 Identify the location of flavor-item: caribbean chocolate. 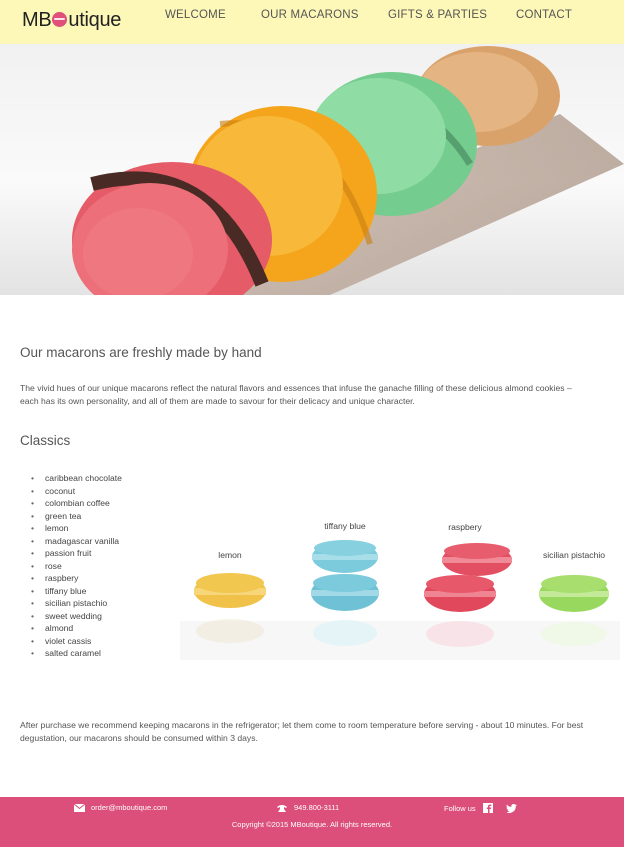
(86, 478).